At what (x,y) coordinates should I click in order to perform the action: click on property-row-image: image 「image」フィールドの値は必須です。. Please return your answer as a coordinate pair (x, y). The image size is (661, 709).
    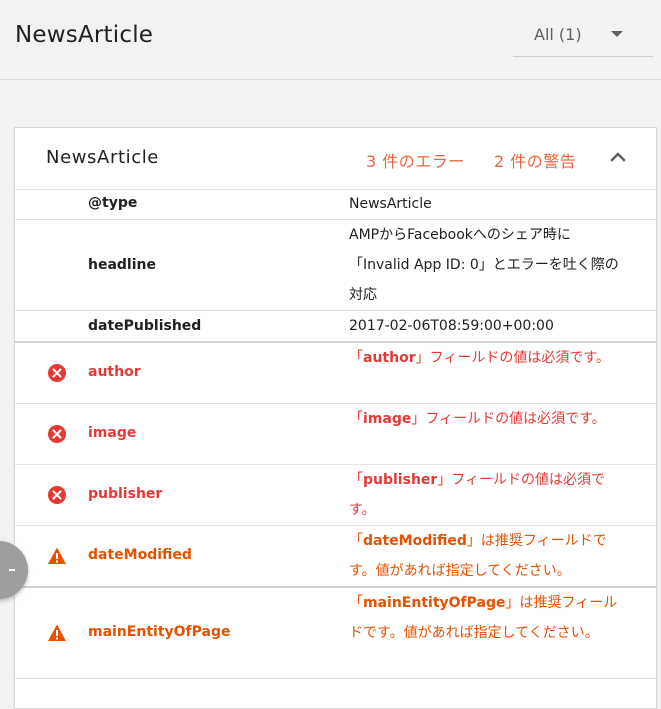
    Looking at the image, I should click on (335, 434).